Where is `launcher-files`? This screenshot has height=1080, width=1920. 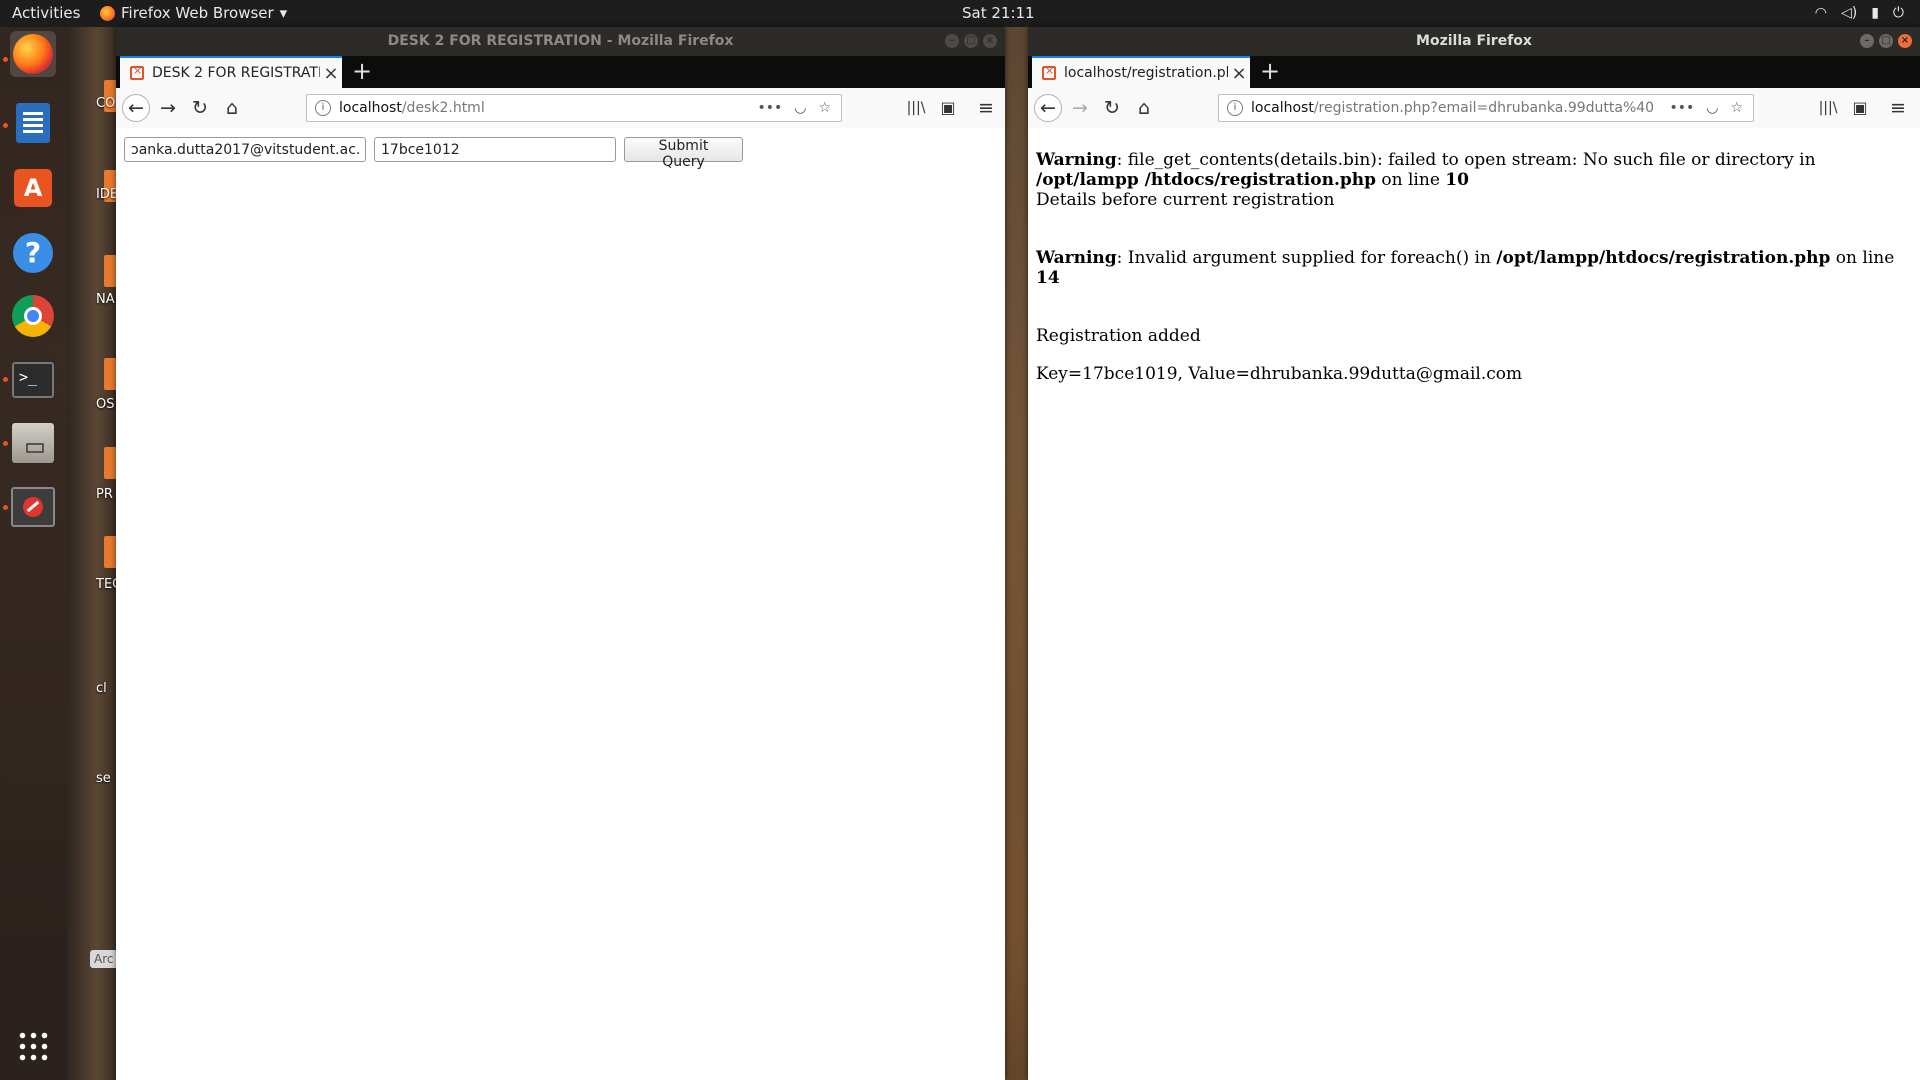
launcher-files is located at coordinates (33, 443).